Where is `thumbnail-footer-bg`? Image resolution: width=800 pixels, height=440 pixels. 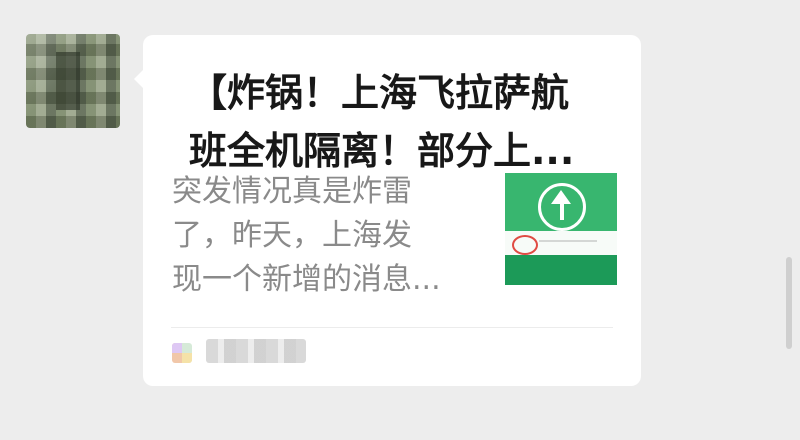 thumbnail-footer-bg is located at coordinates (561, 270).